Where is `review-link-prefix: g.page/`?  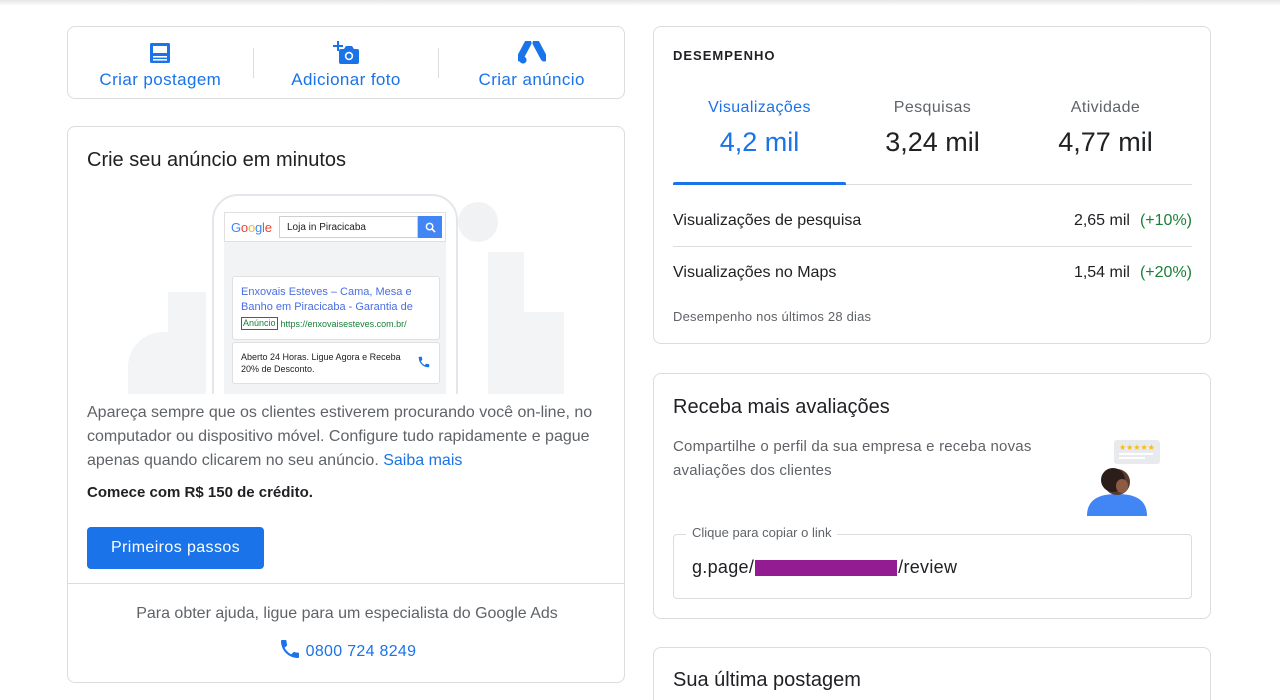 review-link-prefix: g.page/ is located at coordinates (723, 567).